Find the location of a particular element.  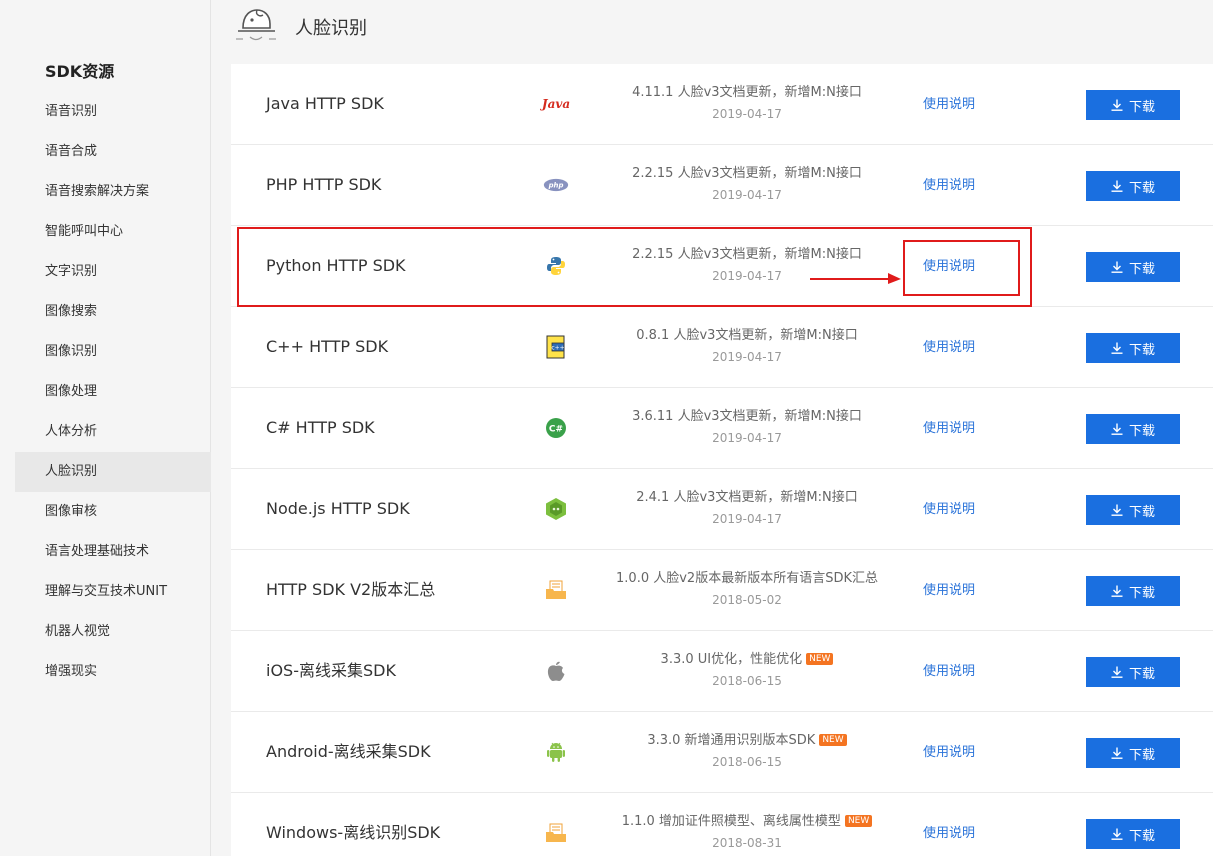

sidebar-item: 智能呼叫中心 is located at coordinates (113, 232).